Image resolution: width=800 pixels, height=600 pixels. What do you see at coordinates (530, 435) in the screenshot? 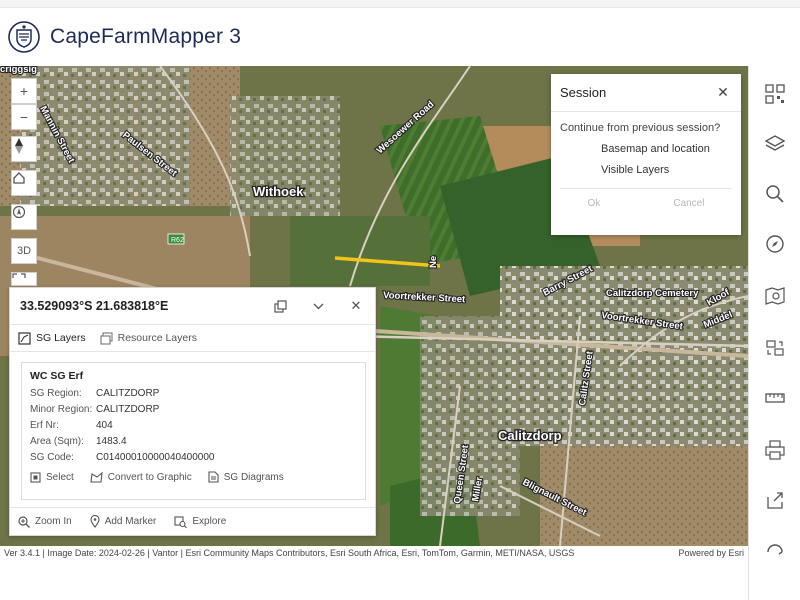
I see `map-label-calitzdorp: Calitzdorp` at bounding box center [530, 435].